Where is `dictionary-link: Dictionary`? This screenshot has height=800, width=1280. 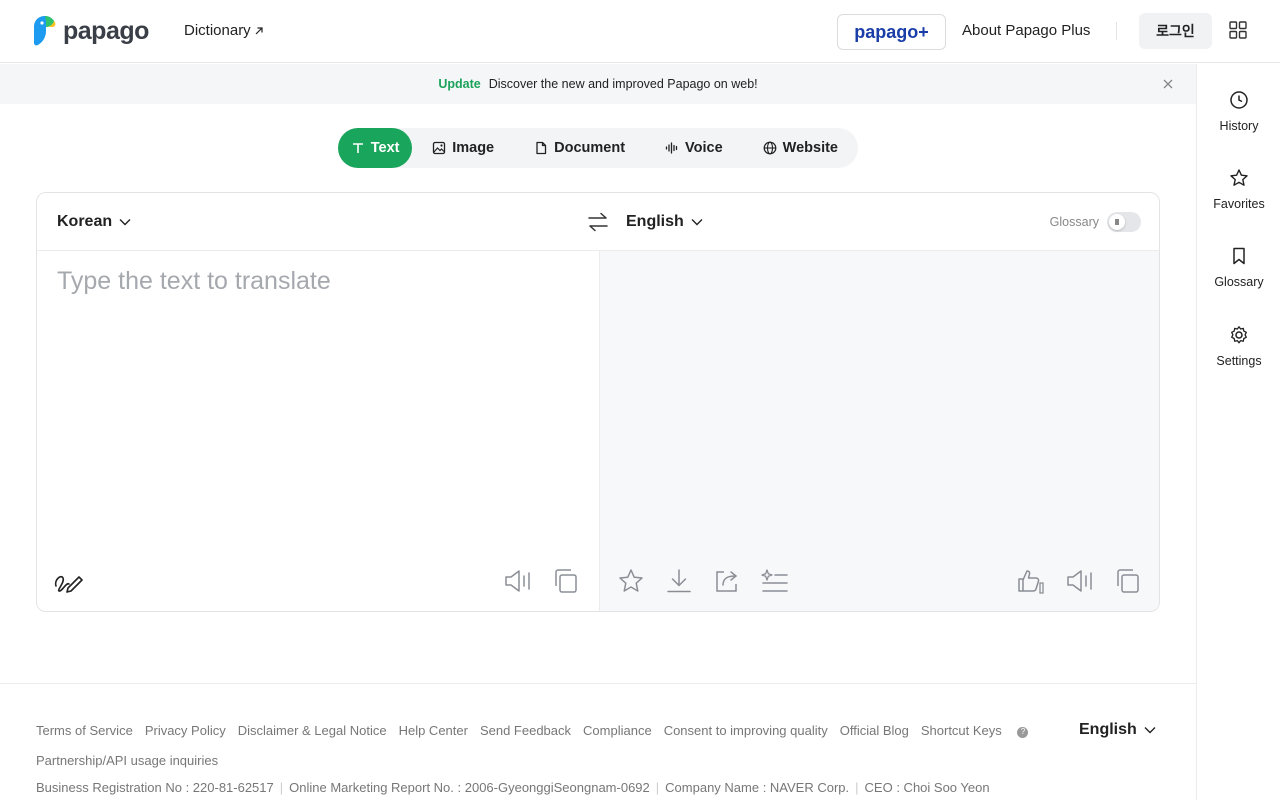
dictionary-link: Dictionary is located at coordinates (224, 30).